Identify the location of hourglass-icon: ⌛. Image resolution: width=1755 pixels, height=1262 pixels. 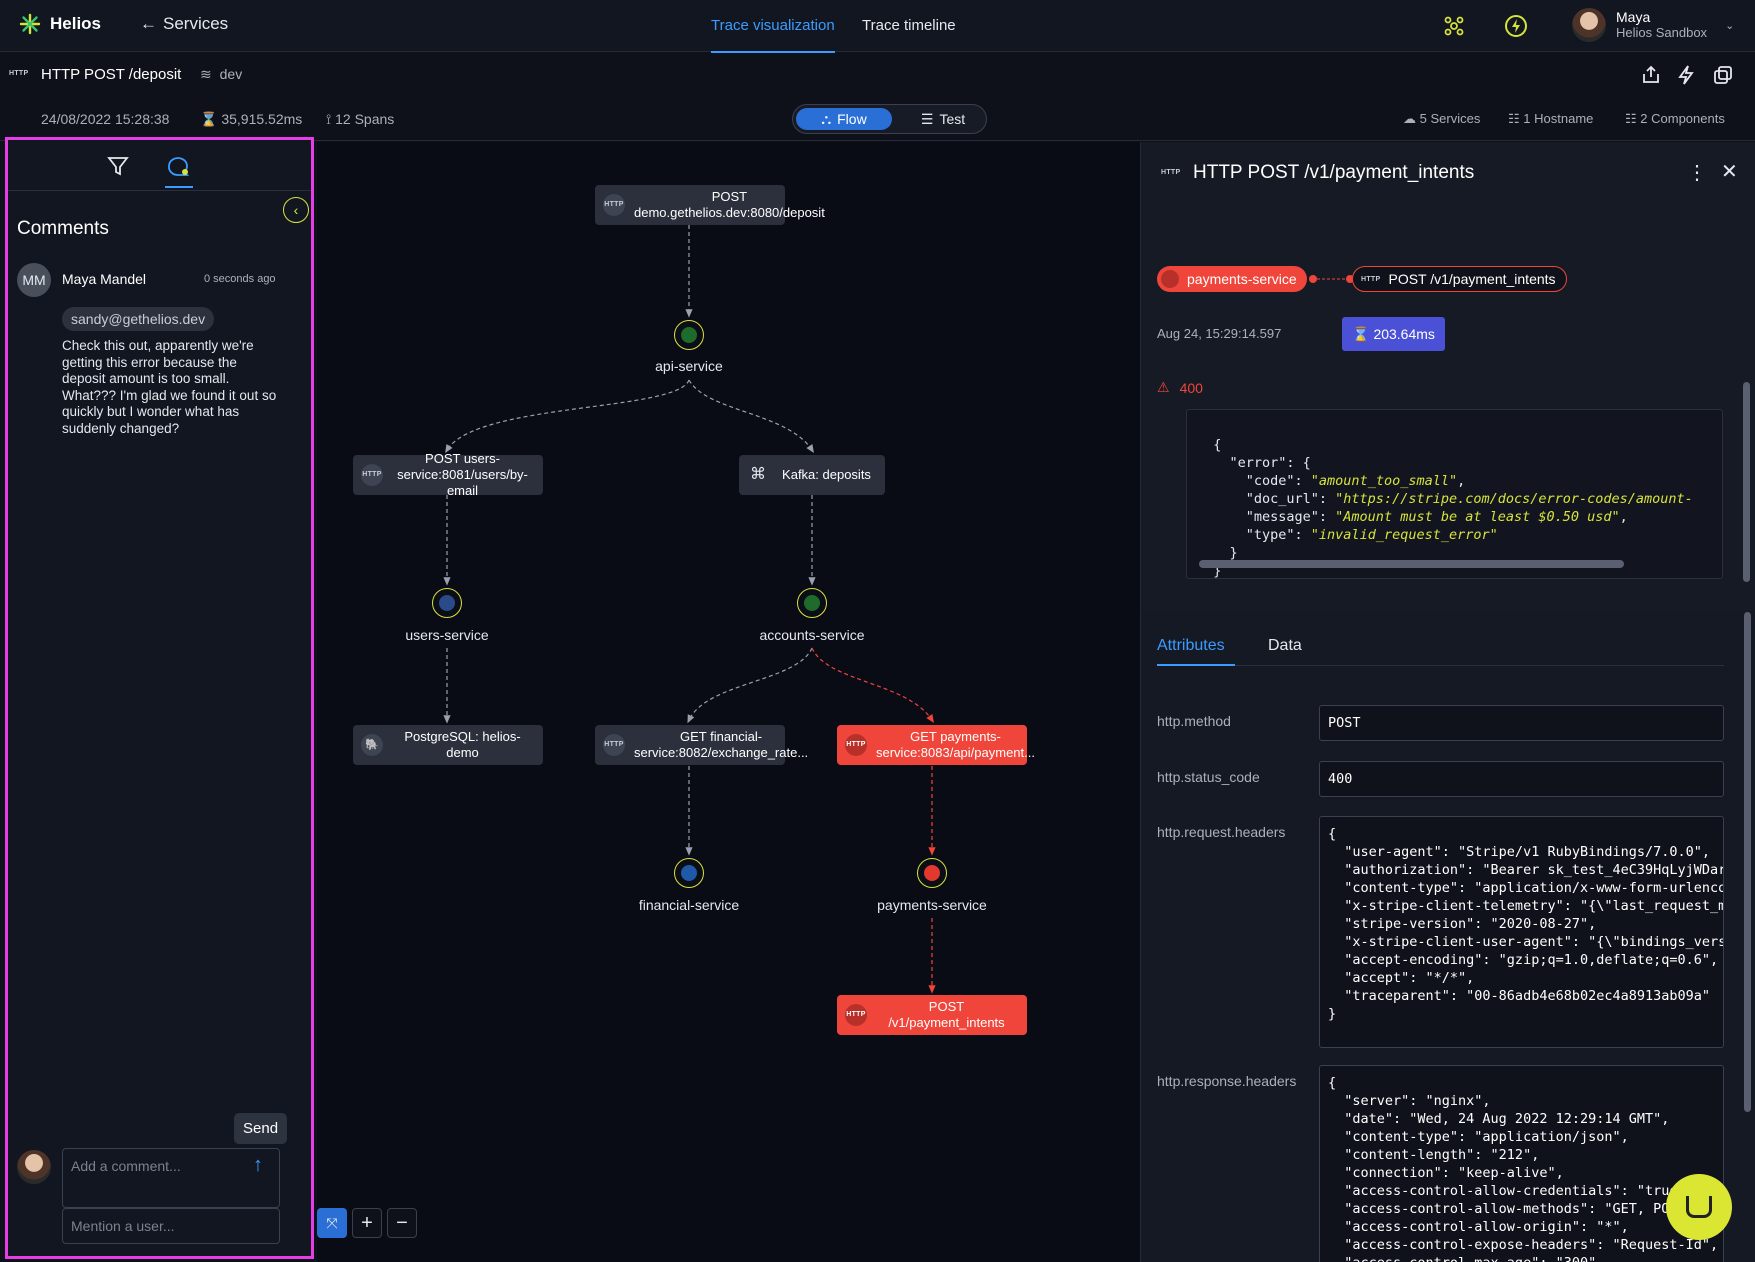
(209, 119).